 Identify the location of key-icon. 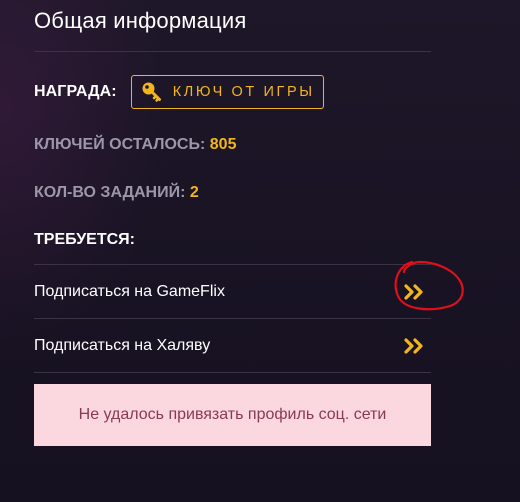
(152, 92).